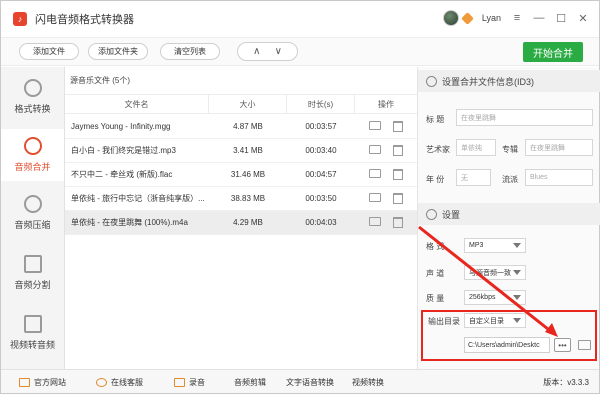 Image resolution: width=600 pixels, height=394 pixels. What do you see at coordinates (491, 18) in the screenshot?
I see `username: Lyan` at bounding box center [491, 18].